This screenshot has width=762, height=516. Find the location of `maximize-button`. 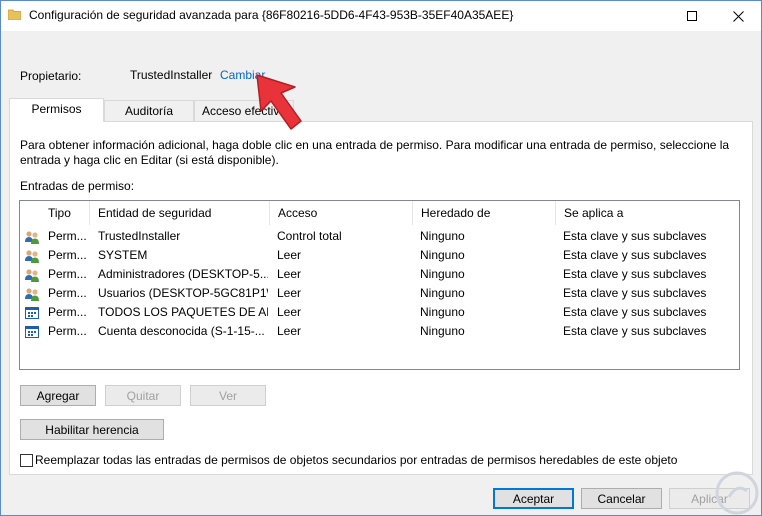

maximize-button is located at coordinates (692, 16).